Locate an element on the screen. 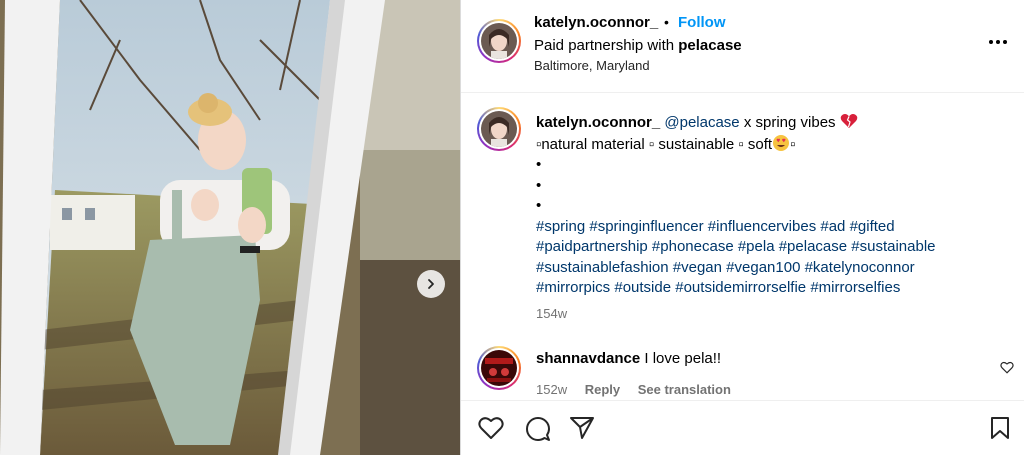 The image size is (1024, 455). comment-timestamp: 152w is located at coordinates (551, 389).